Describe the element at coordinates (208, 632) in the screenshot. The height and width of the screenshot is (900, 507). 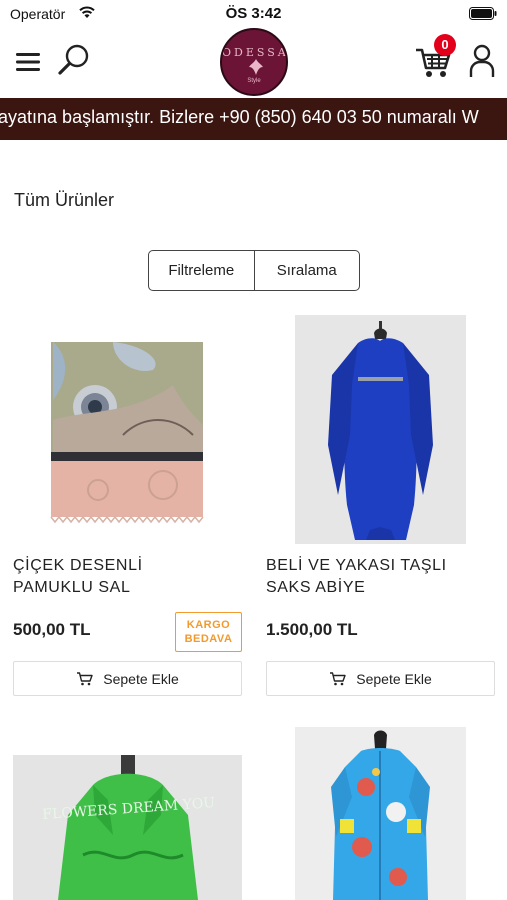
I see `free-shipping-badge: KARGO BEDAVA` at that location.